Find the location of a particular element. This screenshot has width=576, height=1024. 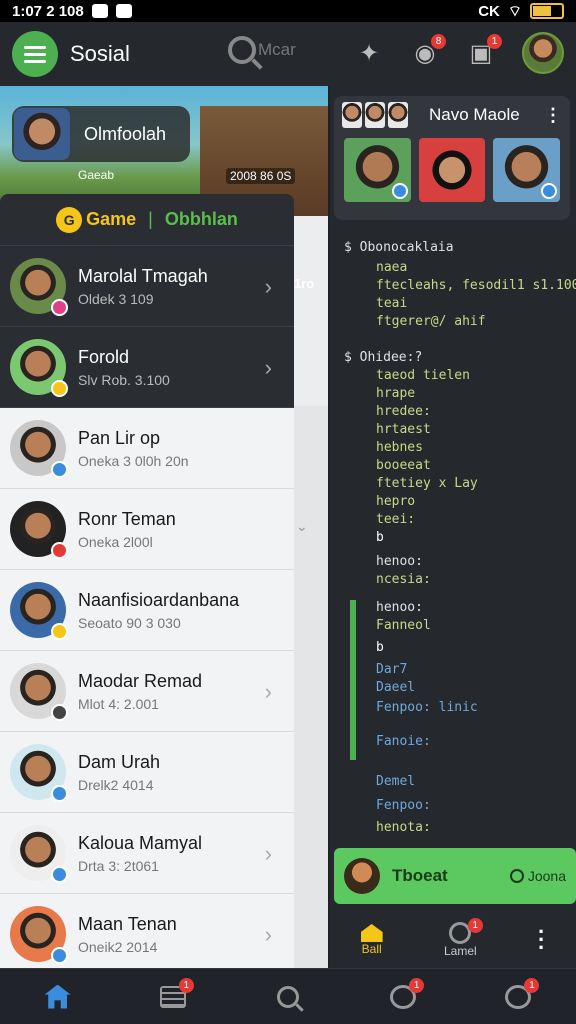

log-line: hrtaest is located at coordinates (403, 429).